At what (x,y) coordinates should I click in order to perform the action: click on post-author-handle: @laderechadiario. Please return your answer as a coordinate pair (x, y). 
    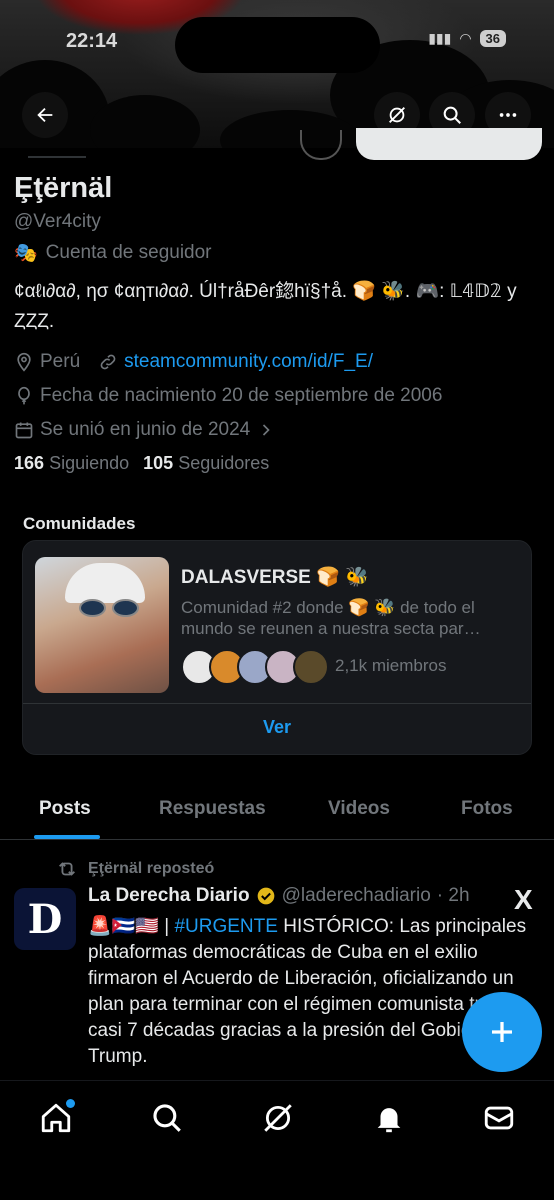
    Looking at the image, I should click on (356, 895).